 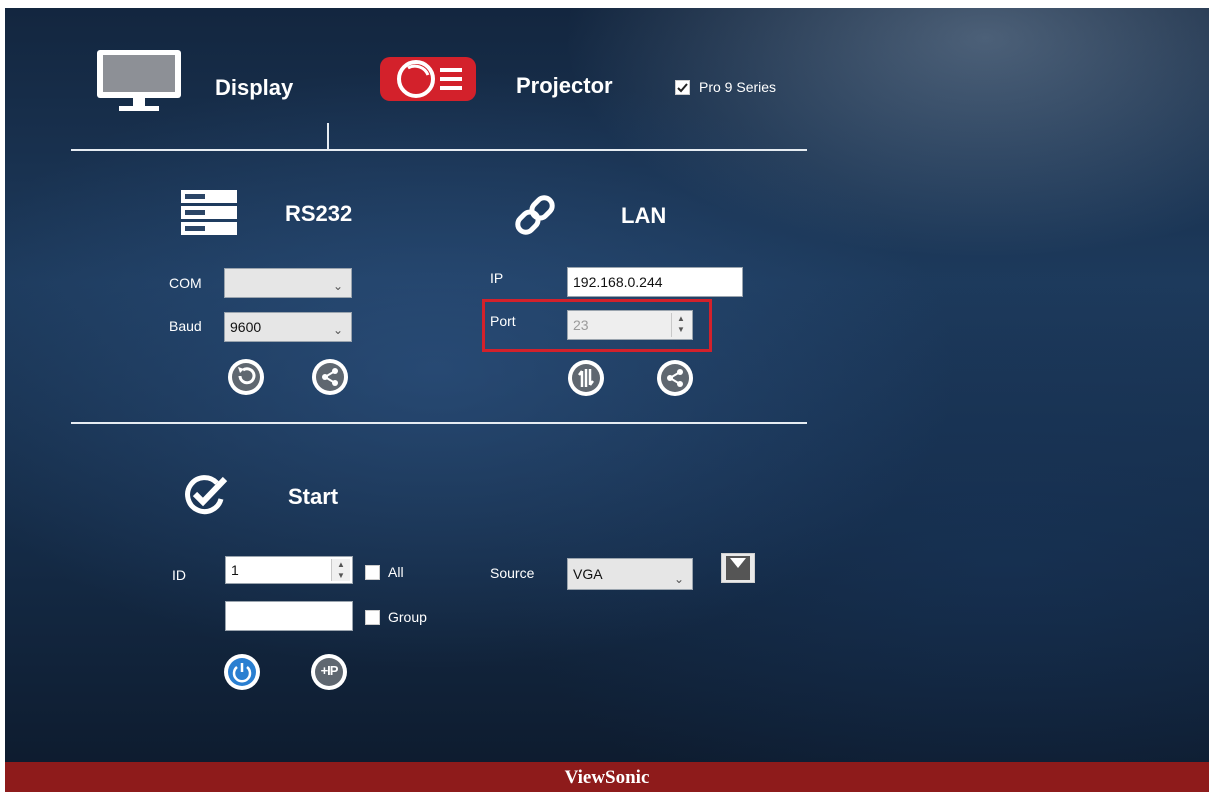 What do you see at coordinates (407, 617) in the screenshot?
I see `group-label: Group` at bounding box center [407, 617].